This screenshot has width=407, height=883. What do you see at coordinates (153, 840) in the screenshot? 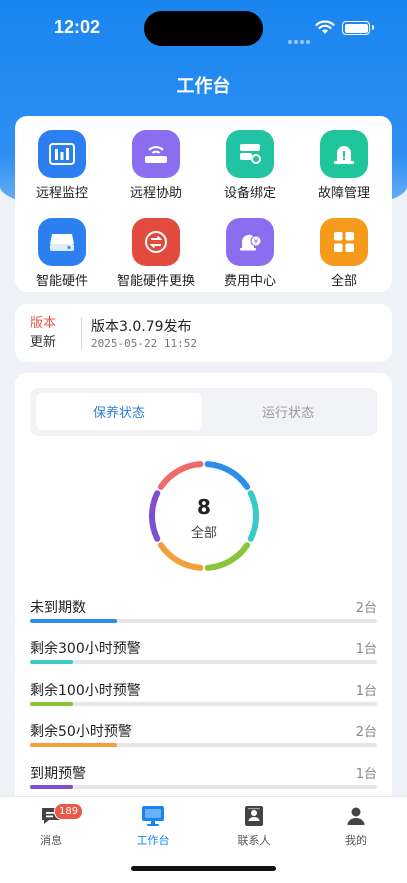
I see `tab-label: 工作台` at bounding box center [153, 840].